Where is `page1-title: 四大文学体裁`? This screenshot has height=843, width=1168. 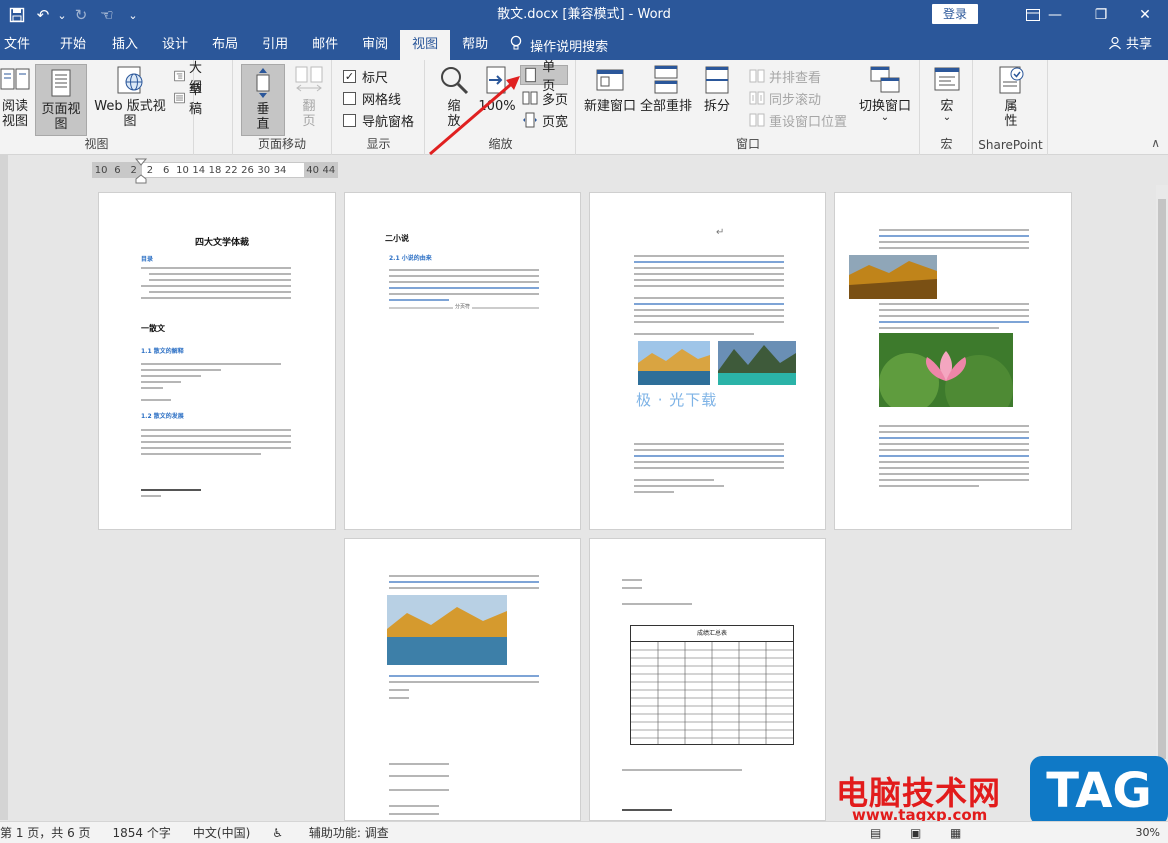 page1-title: 四大文学体裁 is located at coordinates (222, 243).